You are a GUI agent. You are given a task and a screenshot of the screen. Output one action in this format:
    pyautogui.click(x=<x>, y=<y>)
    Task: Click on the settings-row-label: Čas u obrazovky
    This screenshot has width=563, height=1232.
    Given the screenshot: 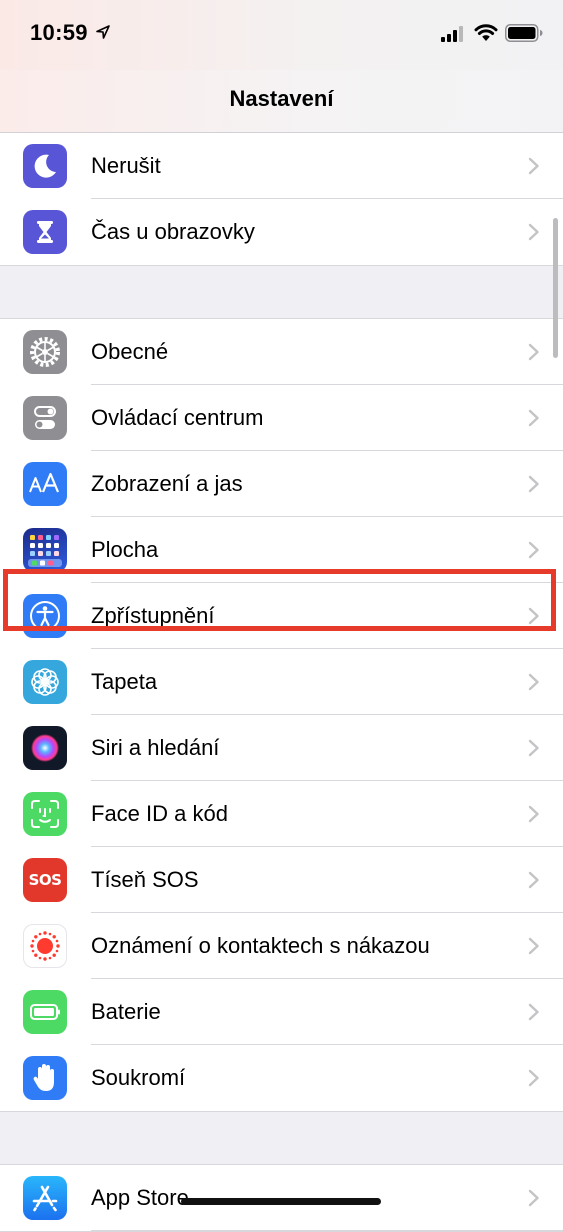 What is the action you would take?
    pyautogui.click(x=173, y=231)
    